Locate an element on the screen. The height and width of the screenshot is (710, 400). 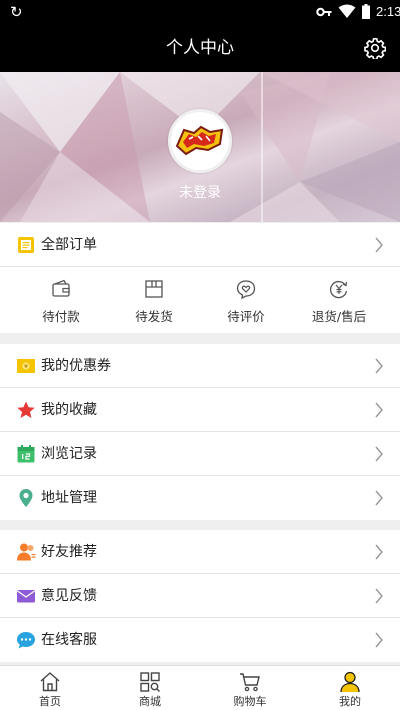
friends-icon is located at coordinates (26, 552).